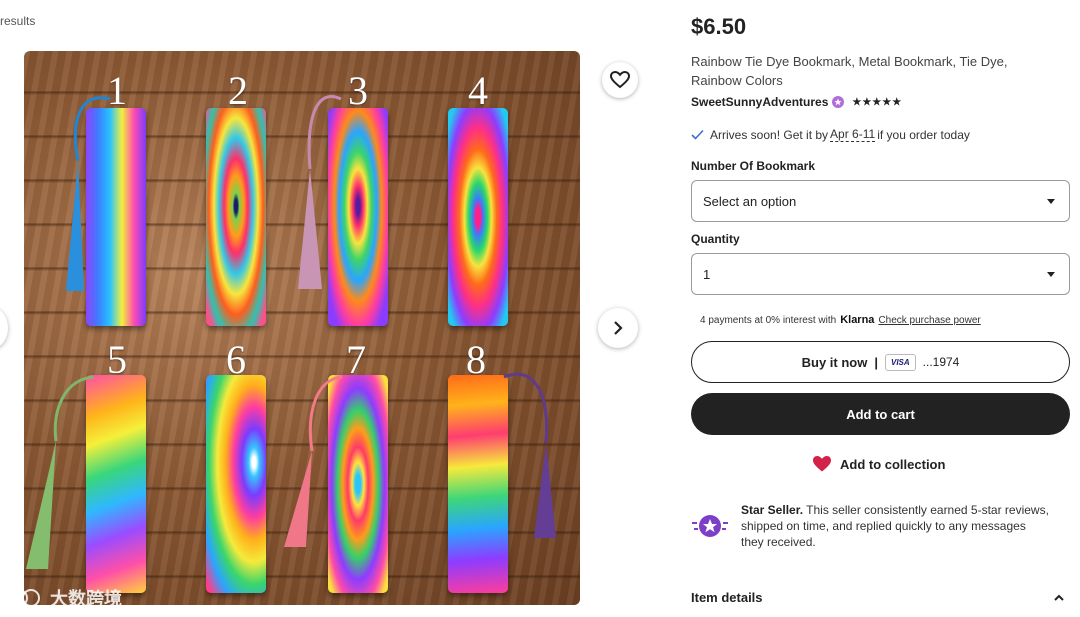 The height and width of the screenshot is (617, 1080). Describe the element at coordinates (853, 134) in the screenshot. I see `arrives-date-range: Apr 6-11` at that location.